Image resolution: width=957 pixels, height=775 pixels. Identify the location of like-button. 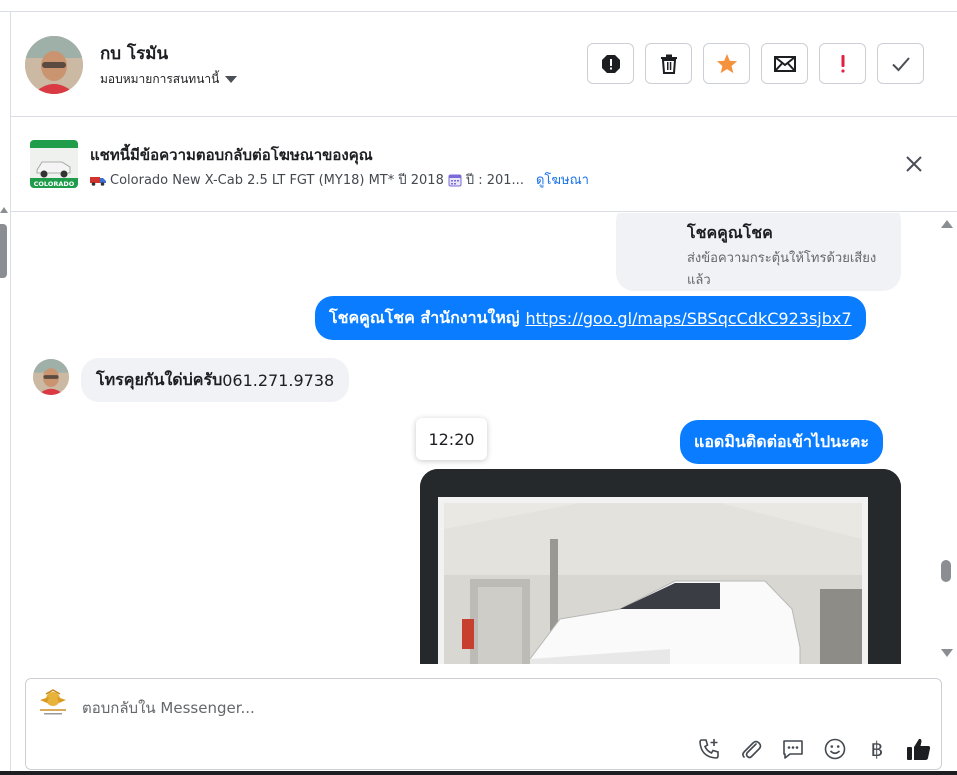
(919, 749).